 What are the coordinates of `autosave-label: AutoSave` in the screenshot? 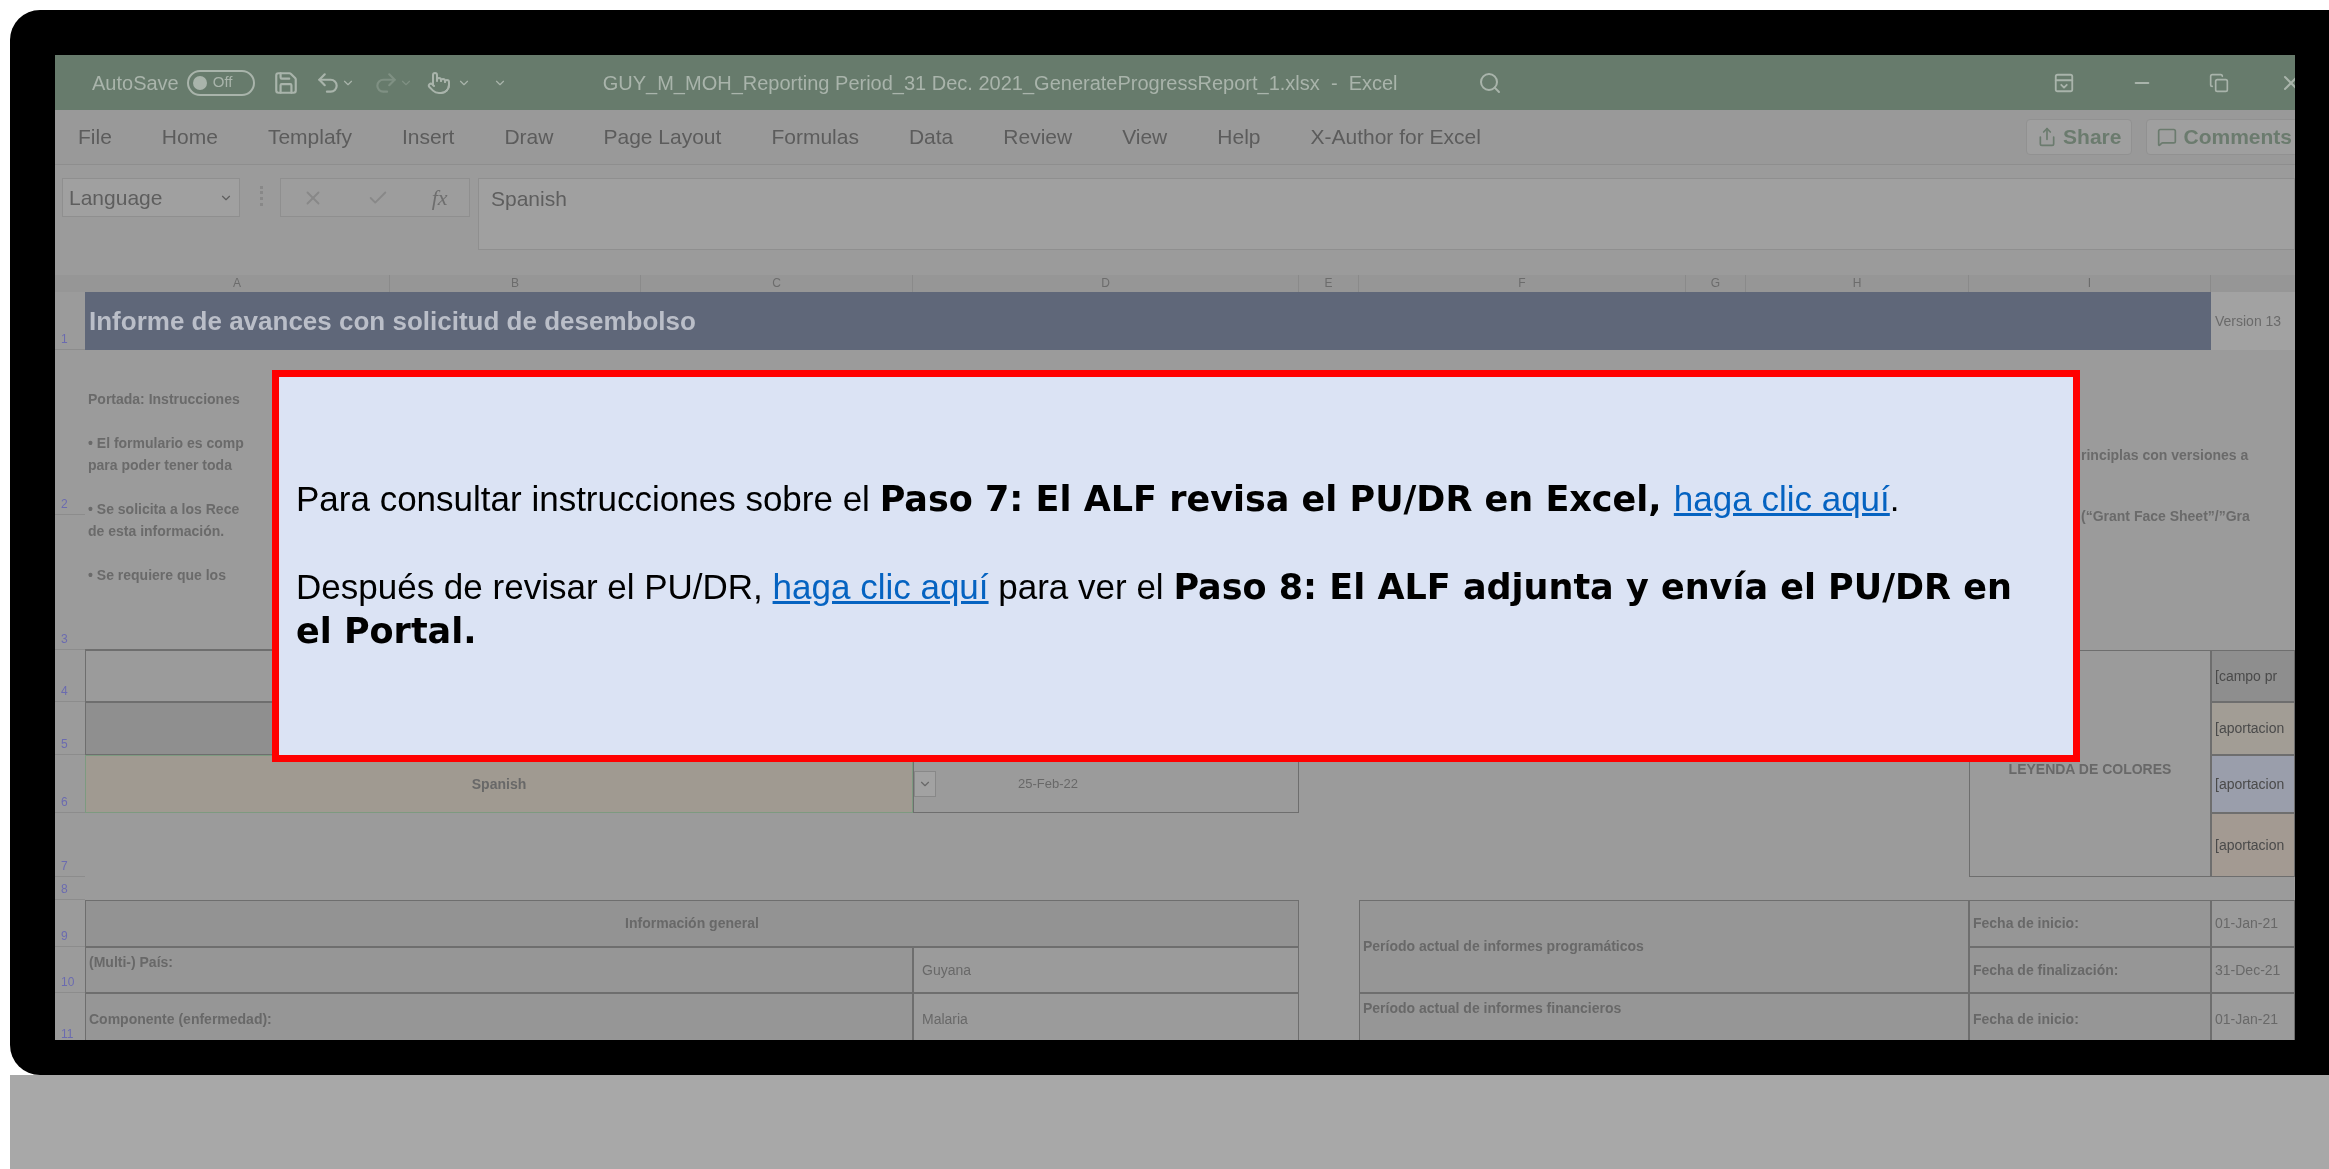 It's located at (135, 83).